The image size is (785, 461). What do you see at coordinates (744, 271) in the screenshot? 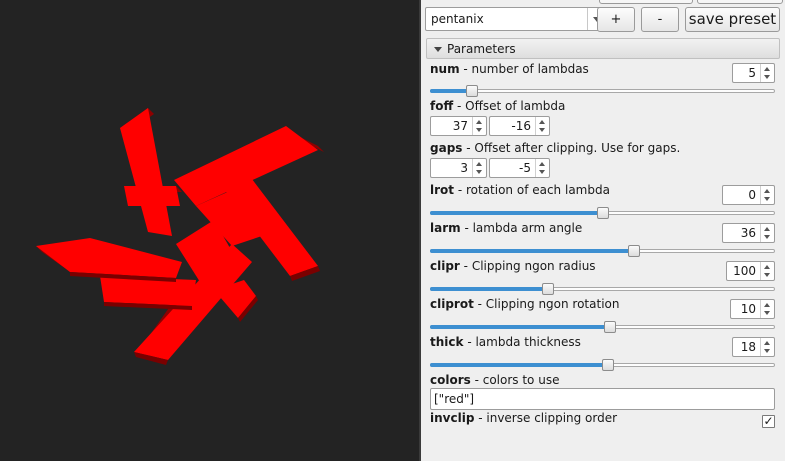
I see `param-clipr-value: 100` at bounding box center [744, 271].